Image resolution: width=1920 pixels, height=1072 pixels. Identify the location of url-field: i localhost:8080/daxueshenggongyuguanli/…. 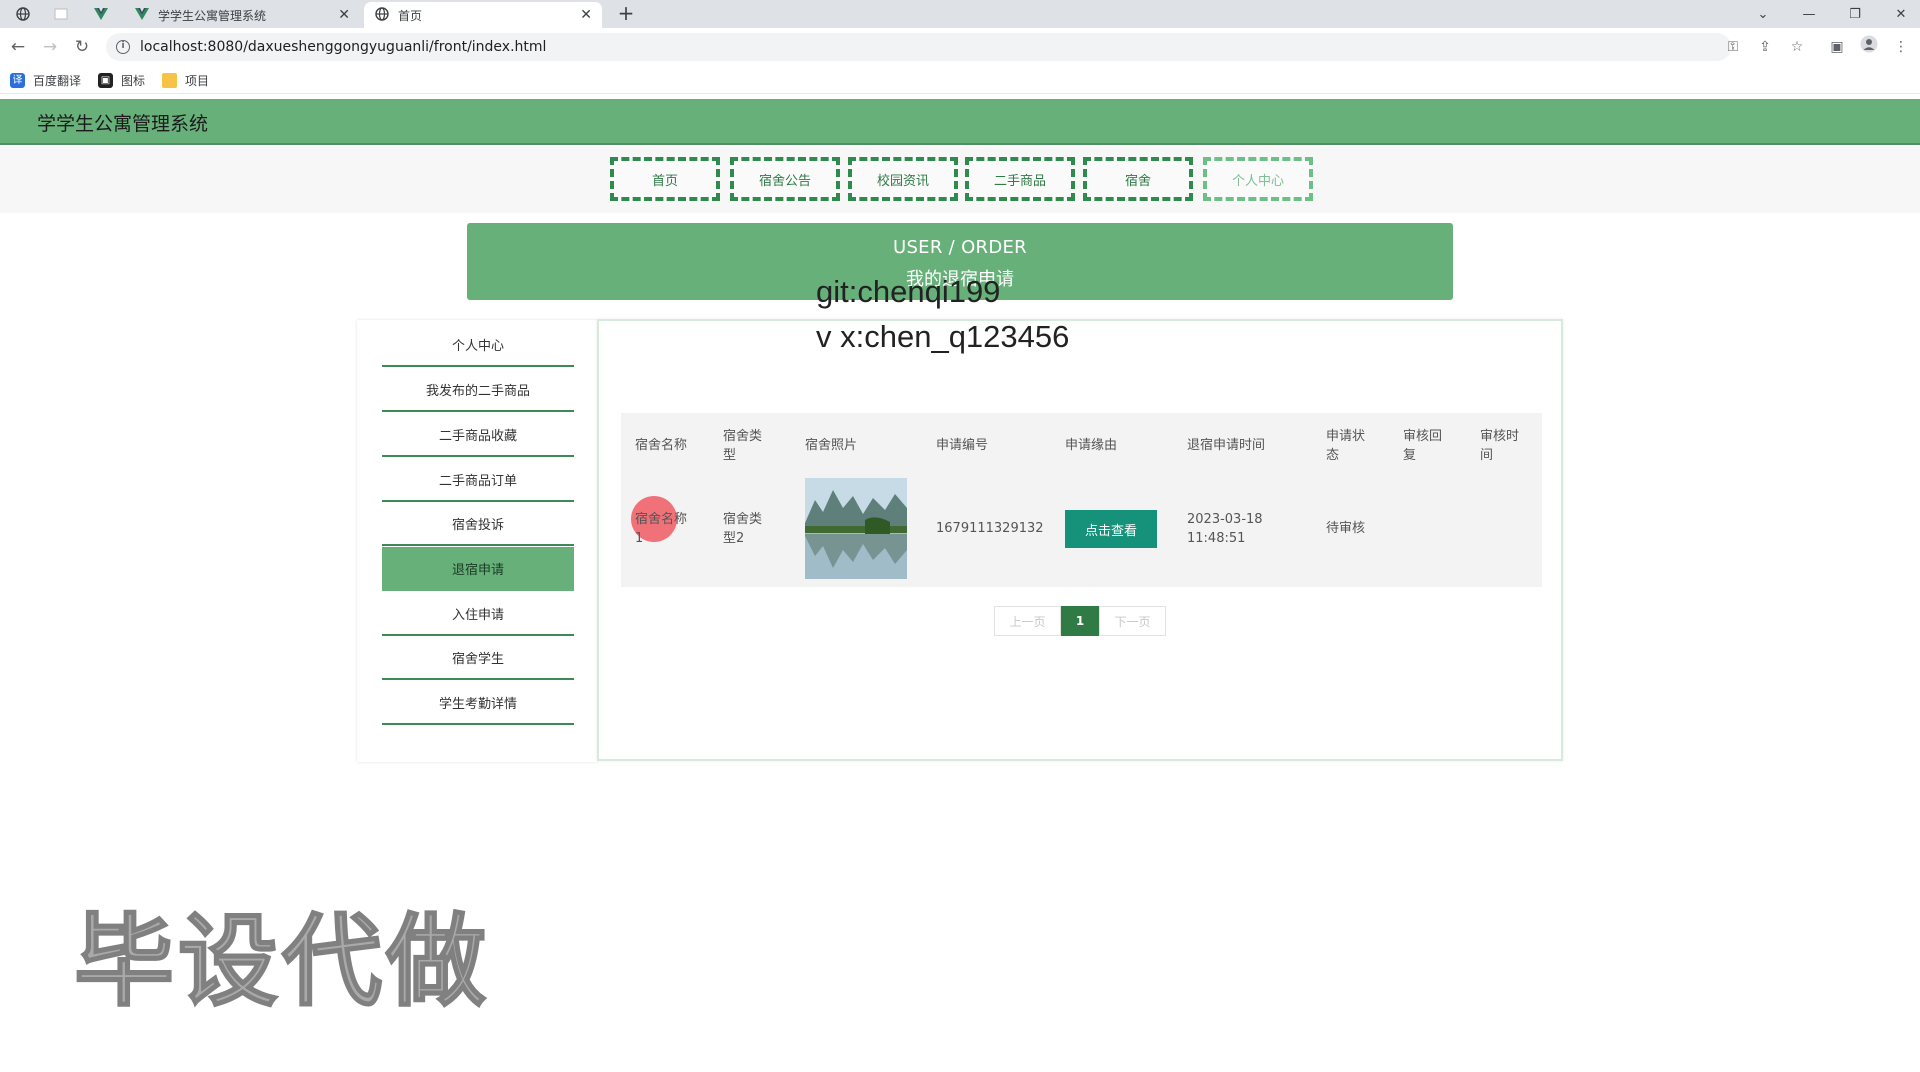
(918, 47).